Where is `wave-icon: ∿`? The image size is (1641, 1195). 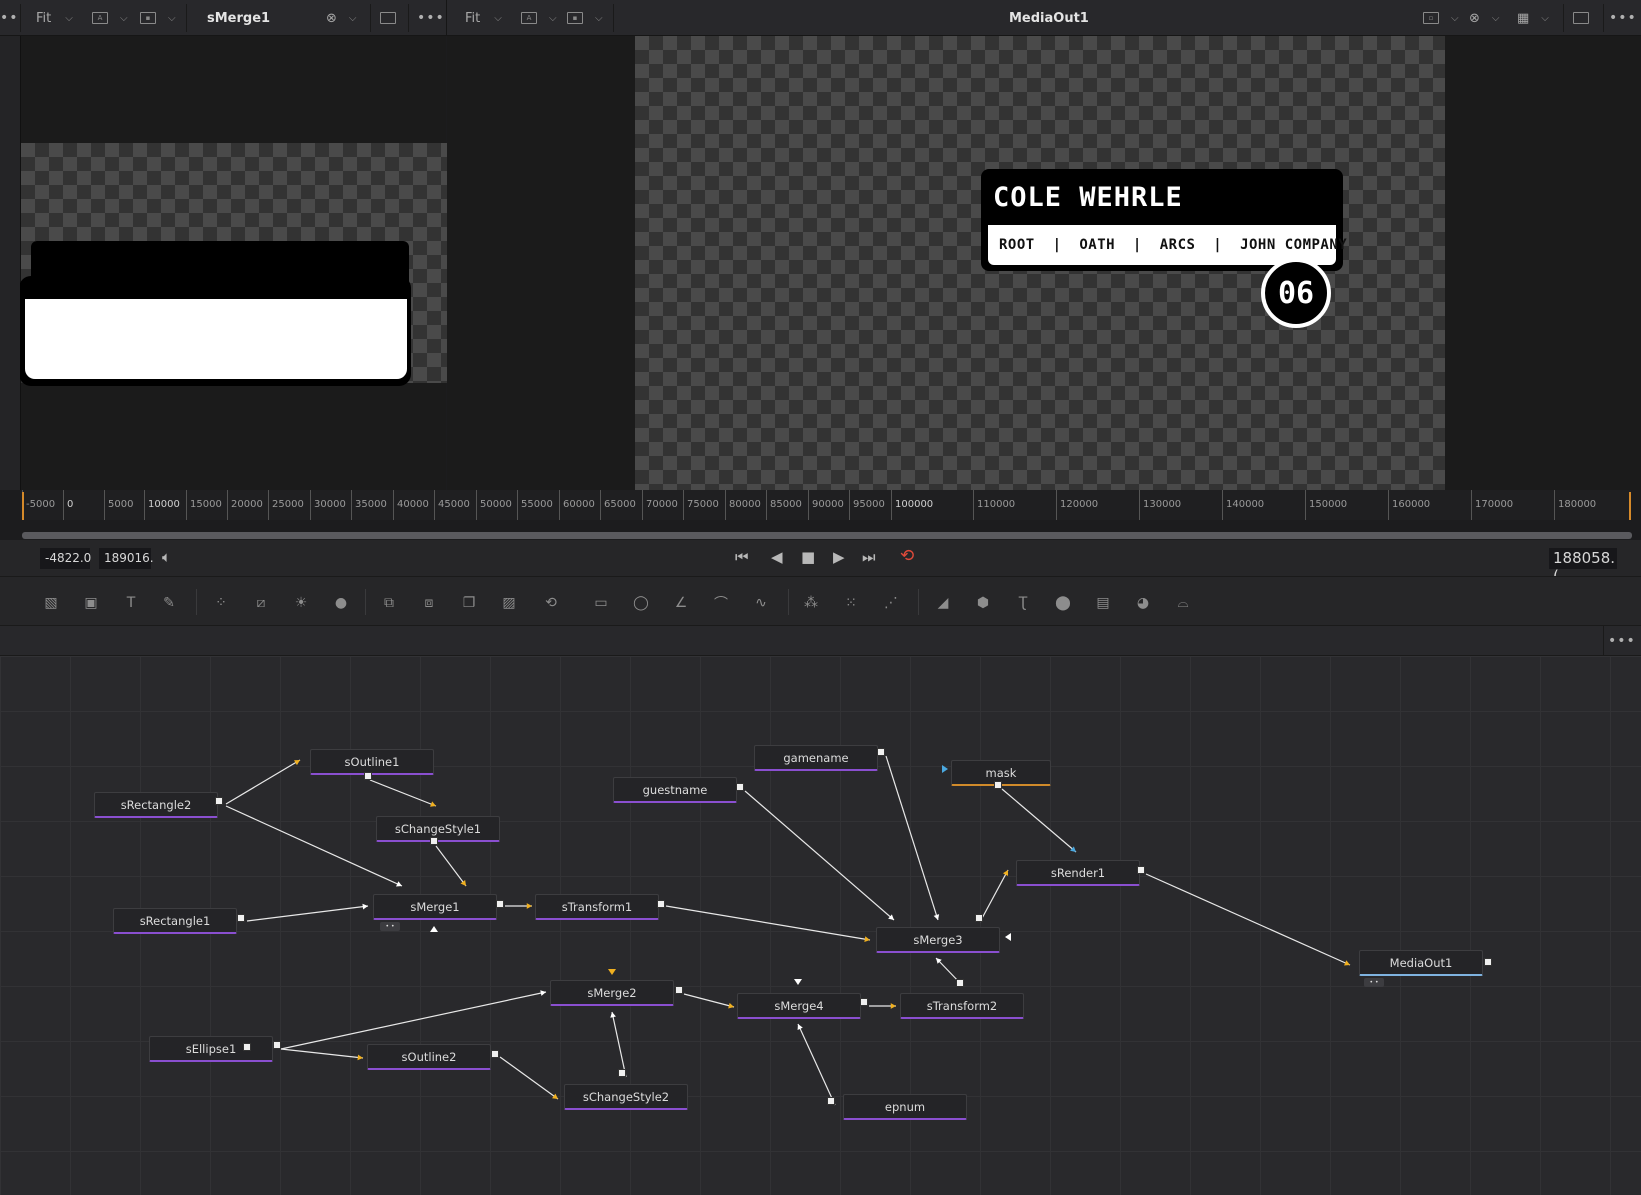
wave-icon: ∿ is located at coordinates (761, 603).